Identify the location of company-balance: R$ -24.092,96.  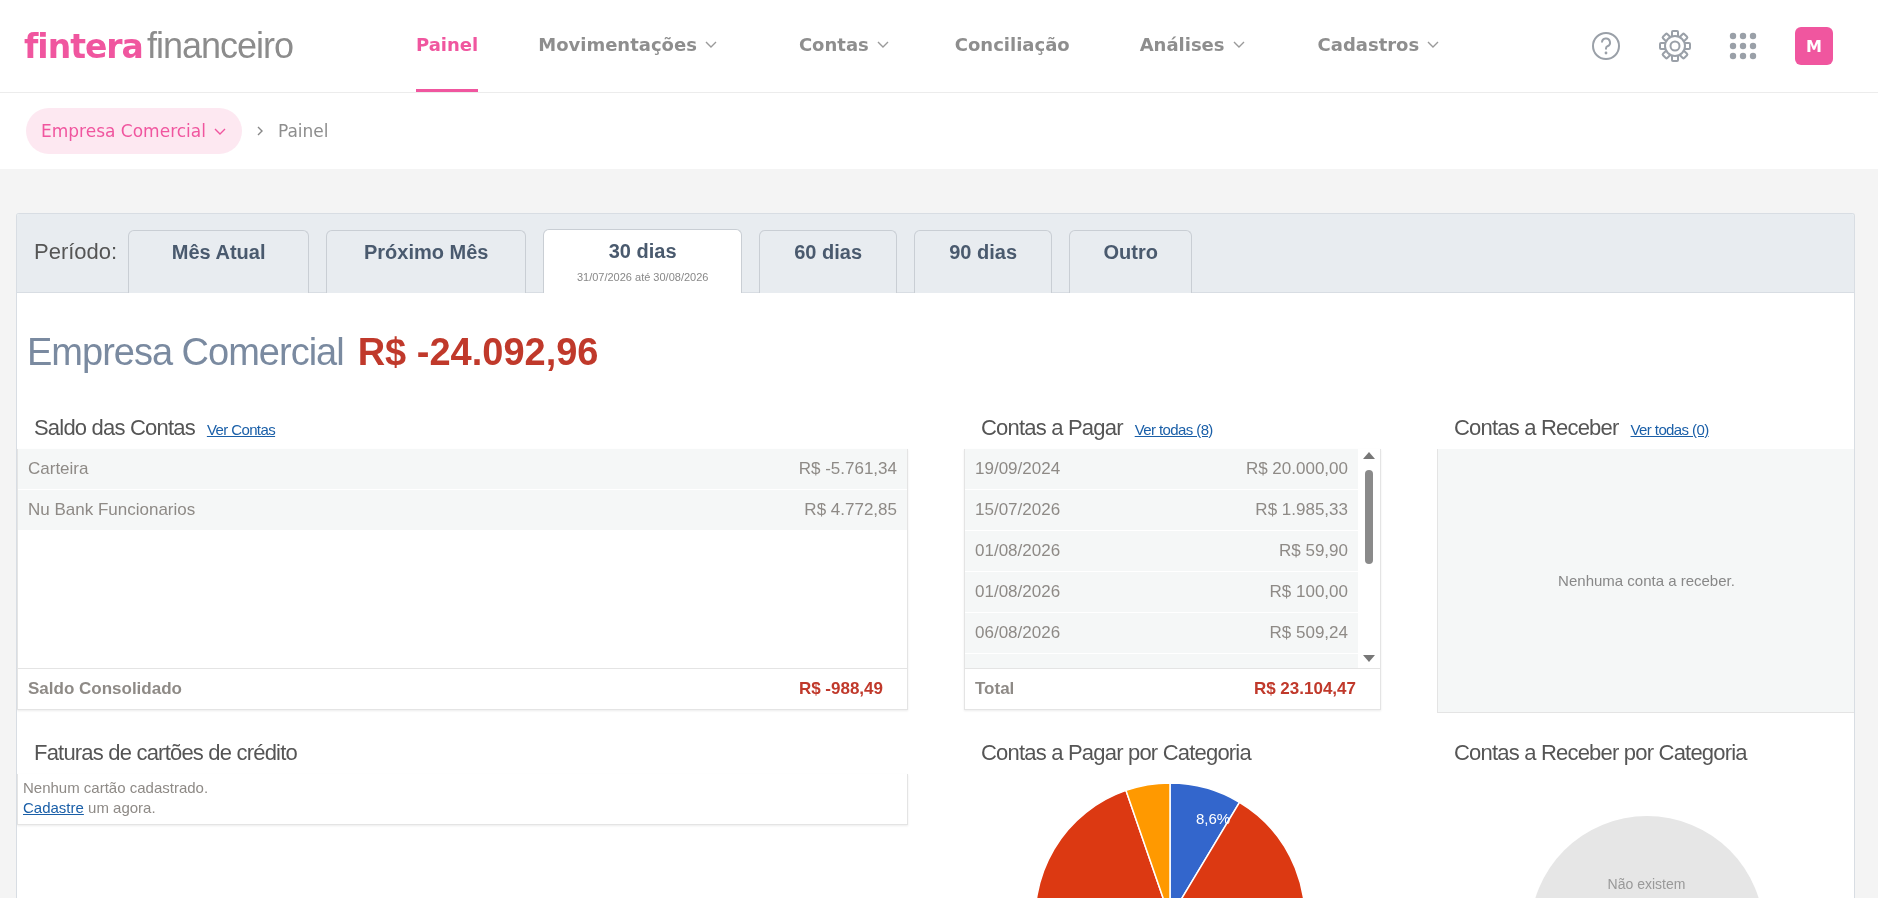
(478, 352).